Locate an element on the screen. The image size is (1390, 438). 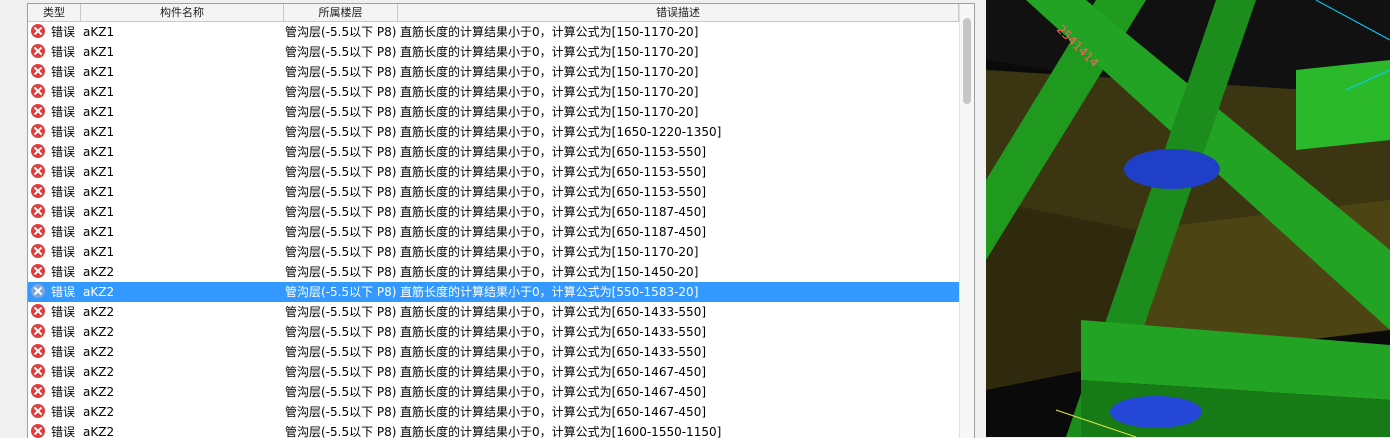
scrollbar-thumb is located at coordinates (967, 61).